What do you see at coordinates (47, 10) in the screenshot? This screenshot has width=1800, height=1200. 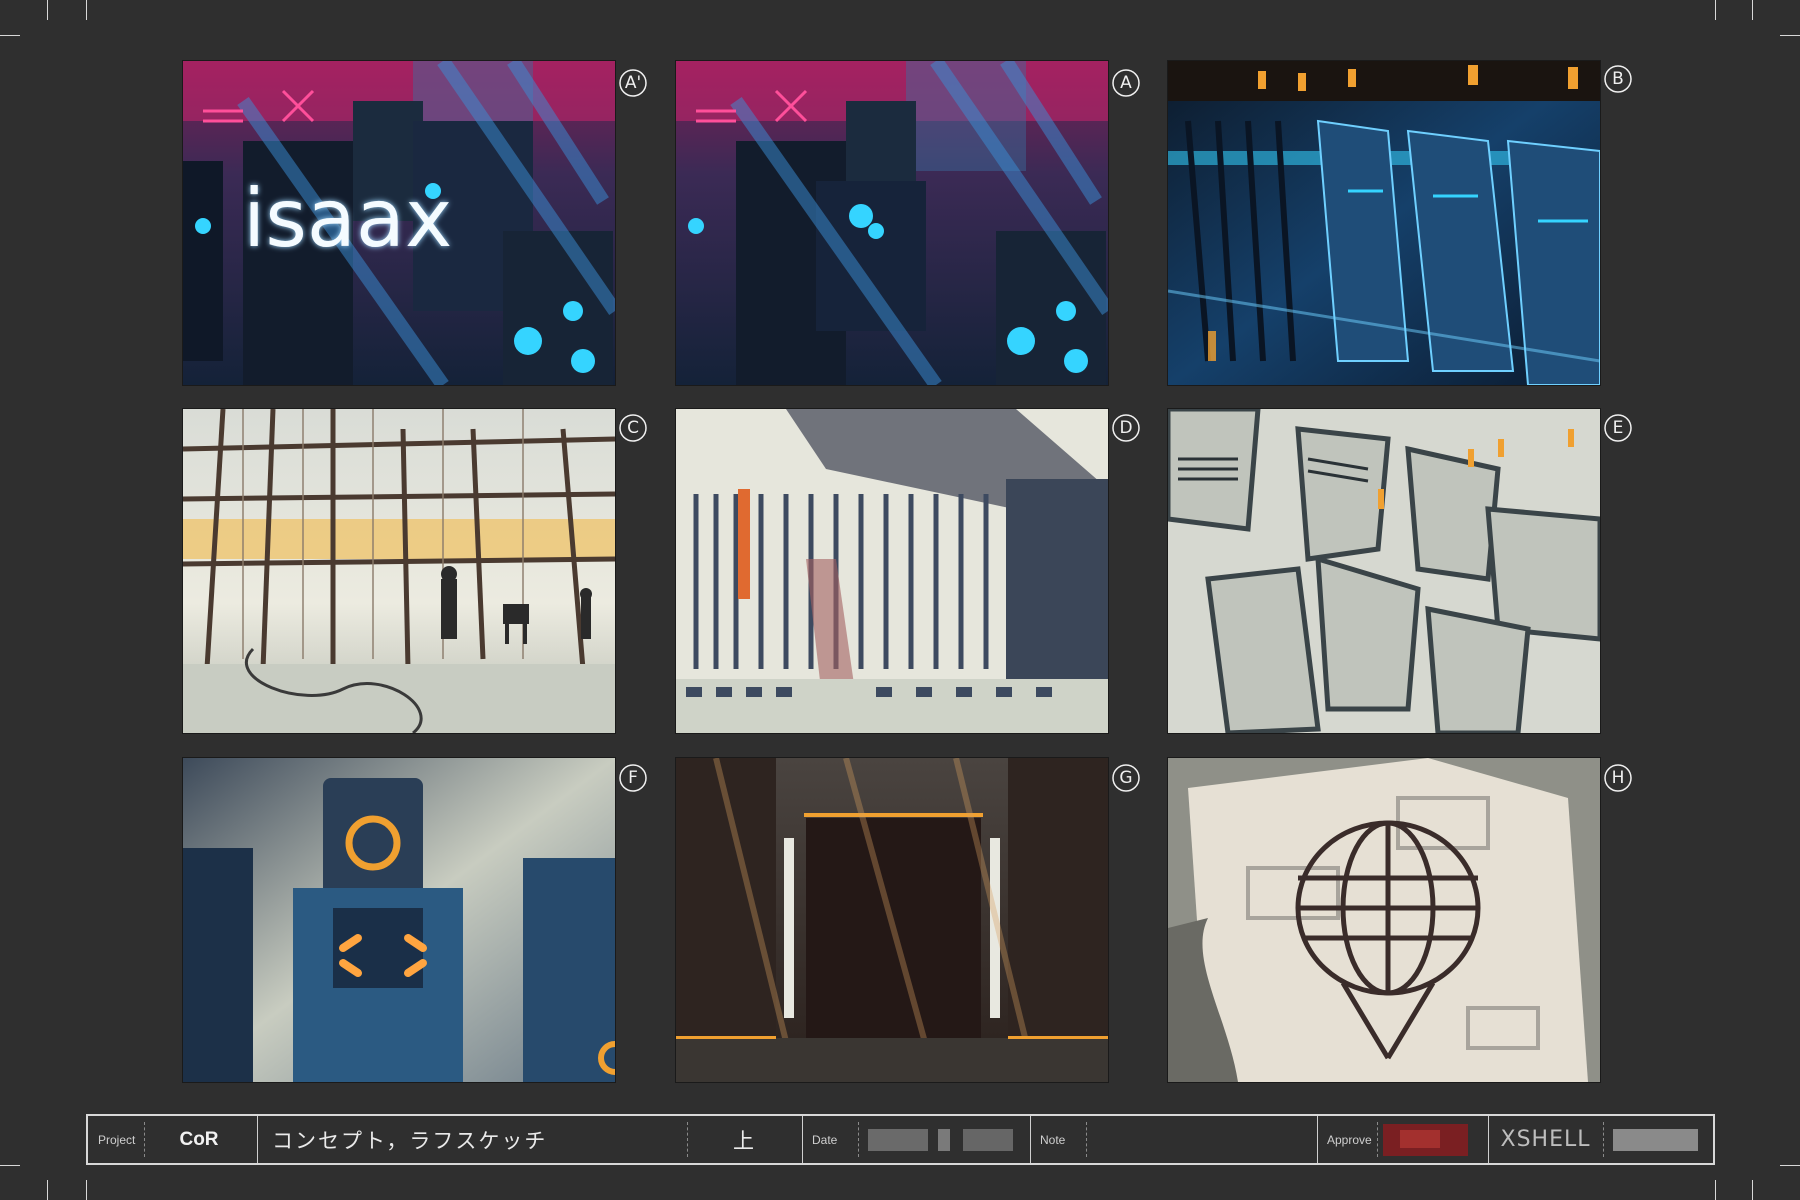 I see `crop-mark-top-left-v2` at bounding box center [47, 10].